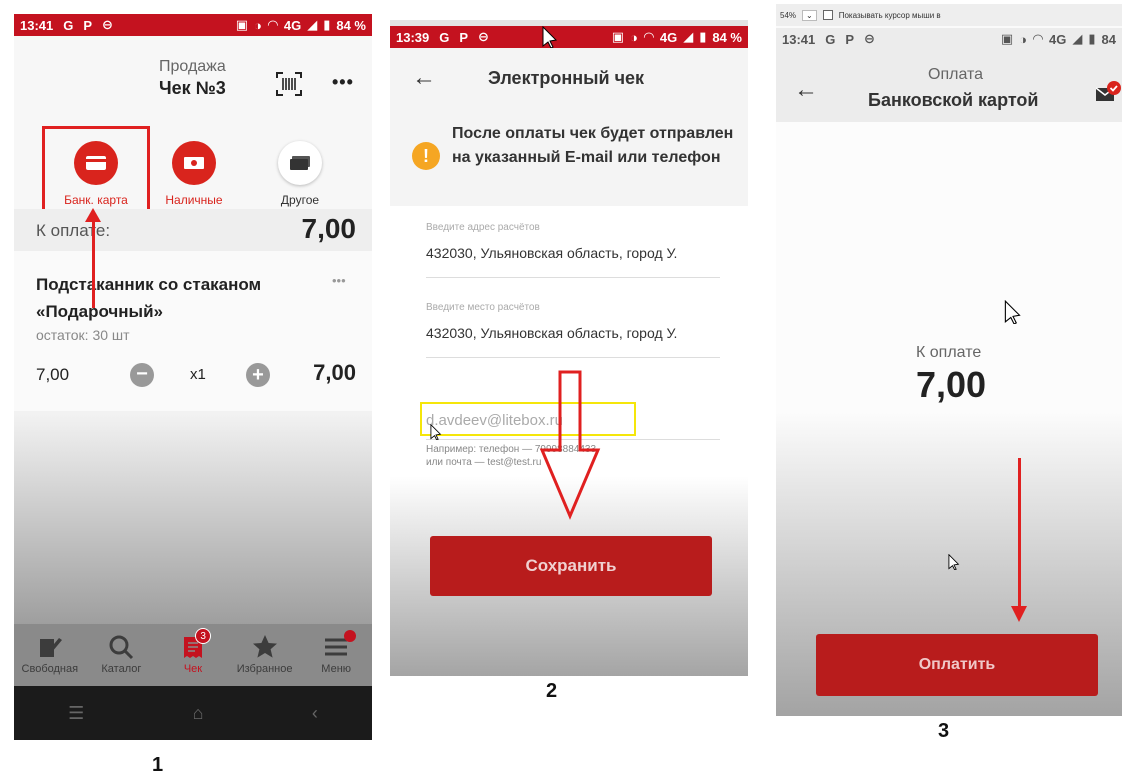 This screenshot has height=778, width=1122. Describe the element at coordinates (339, 280) in the screenshot. I see `item-more-icon: •••` at that location.